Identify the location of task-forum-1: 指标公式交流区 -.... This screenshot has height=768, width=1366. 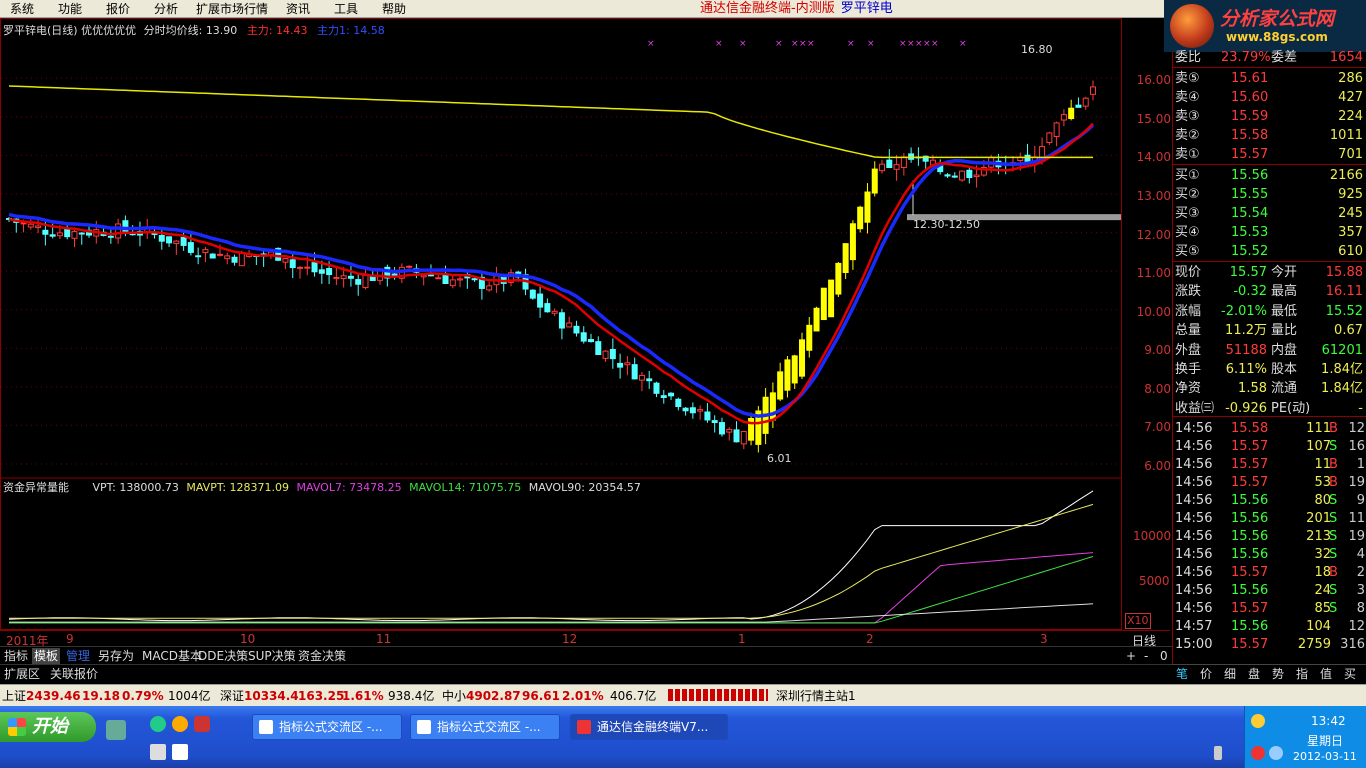
(327, 727).